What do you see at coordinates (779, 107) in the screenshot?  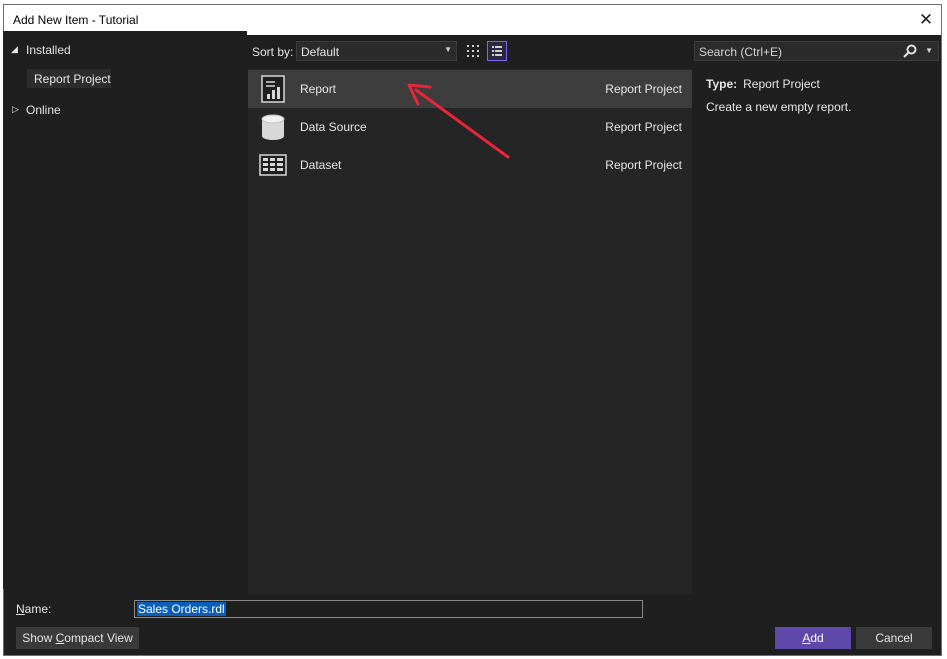 I see `item-description: Create a new empty report.` at bounding box center [779, 107].